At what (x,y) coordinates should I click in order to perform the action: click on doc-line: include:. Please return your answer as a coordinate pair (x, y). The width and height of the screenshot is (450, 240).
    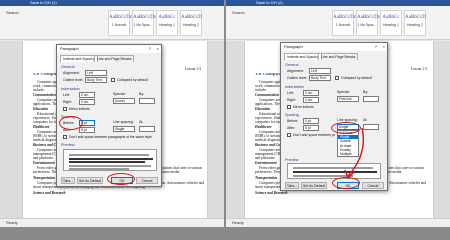
    Looking at the image, I should click on (261, 90).